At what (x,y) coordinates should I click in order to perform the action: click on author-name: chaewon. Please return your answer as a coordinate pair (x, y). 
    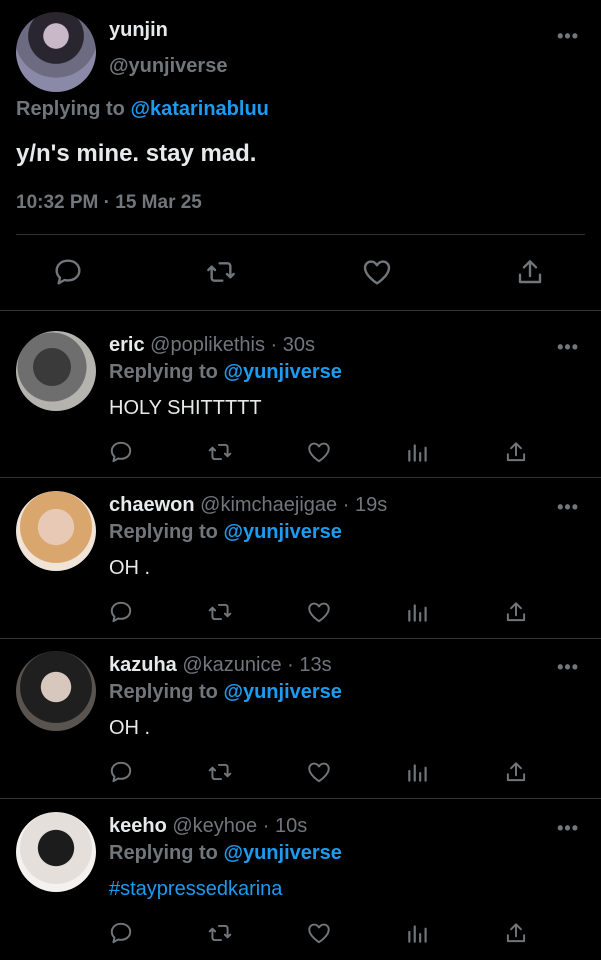
    Looking at the image, I should click on (152, 505).